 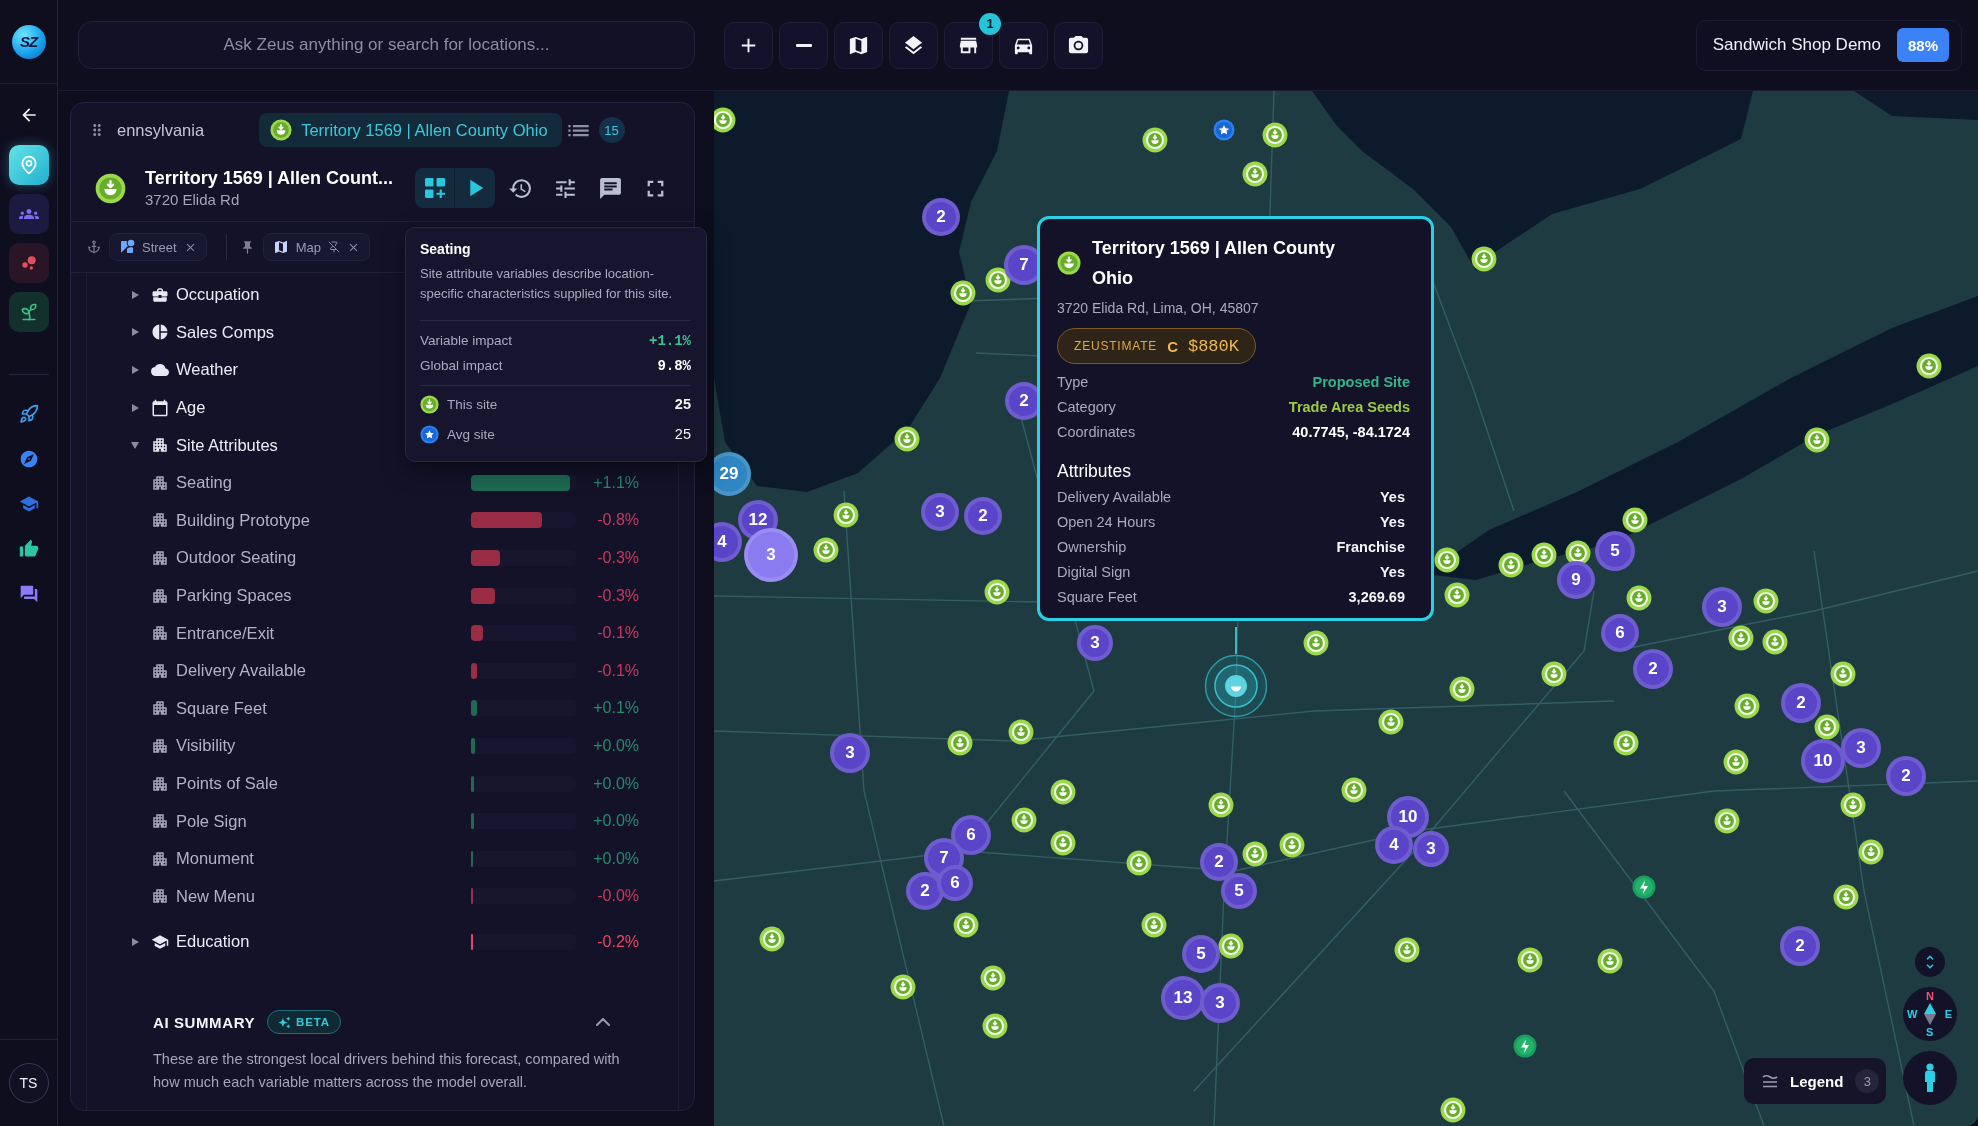 I want to click on unpin-icon, so click(x=334, y=247).